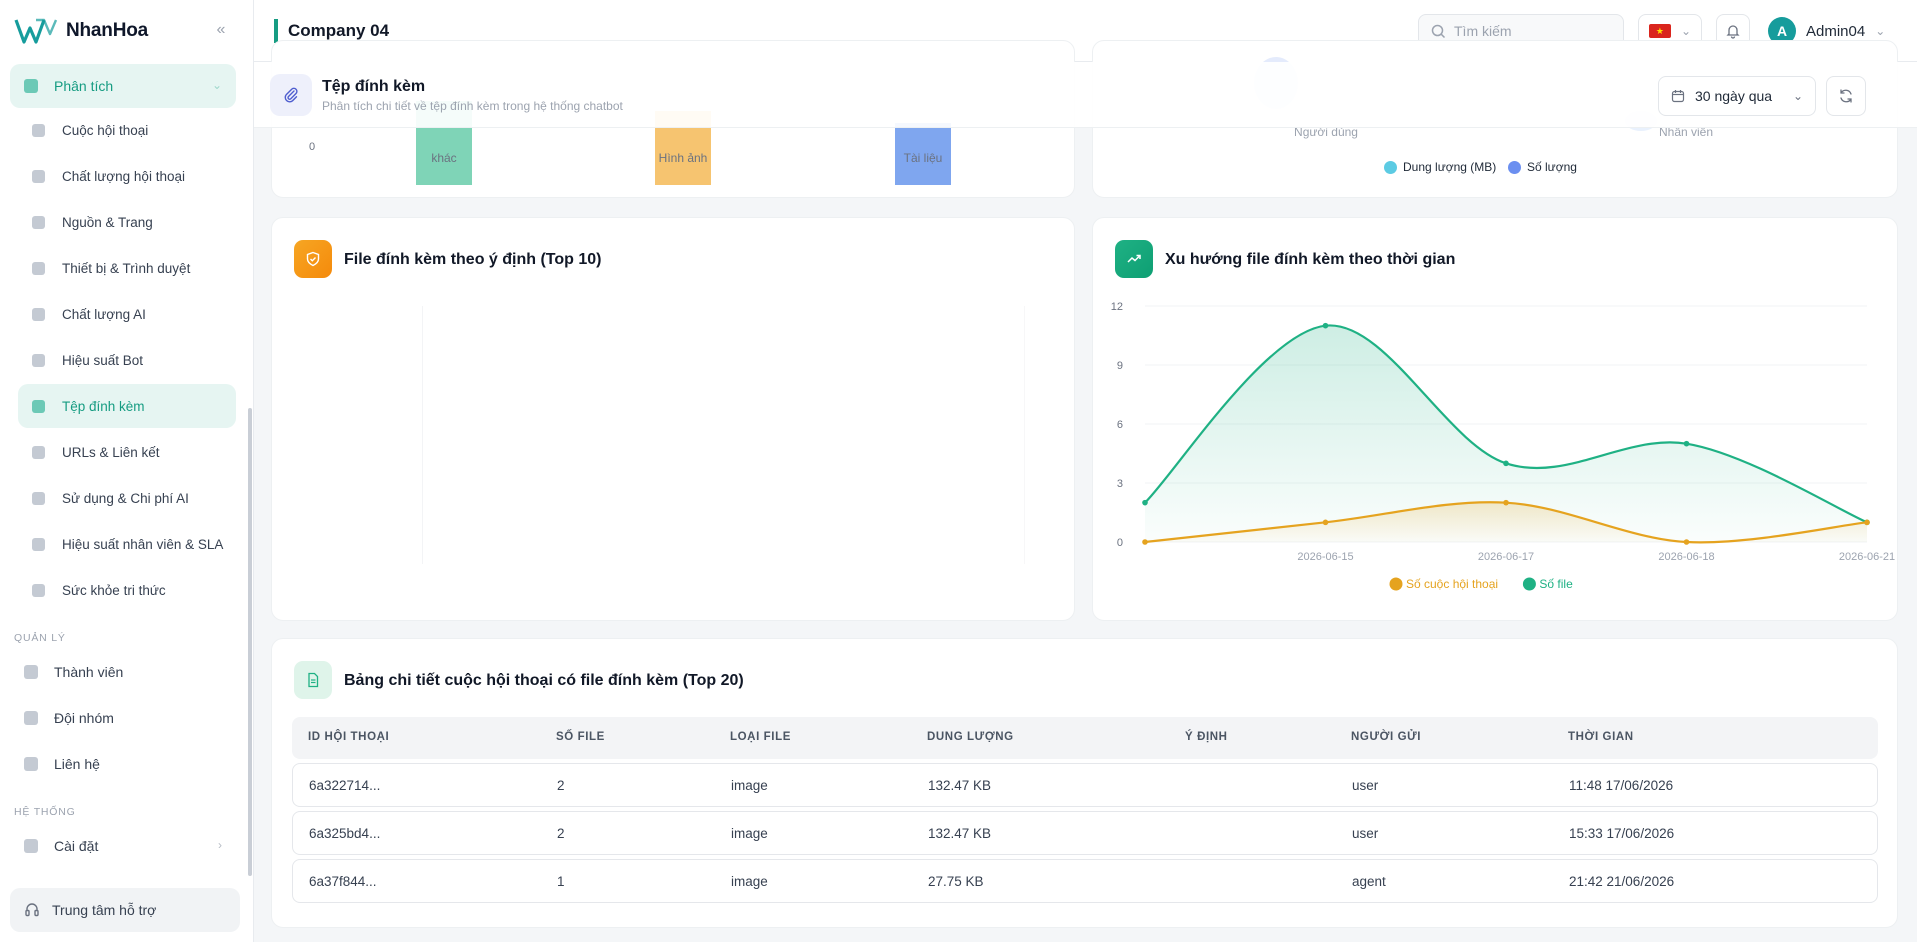  I want to click on column-header: ID HỘI THOẠI, so click(348, 737).